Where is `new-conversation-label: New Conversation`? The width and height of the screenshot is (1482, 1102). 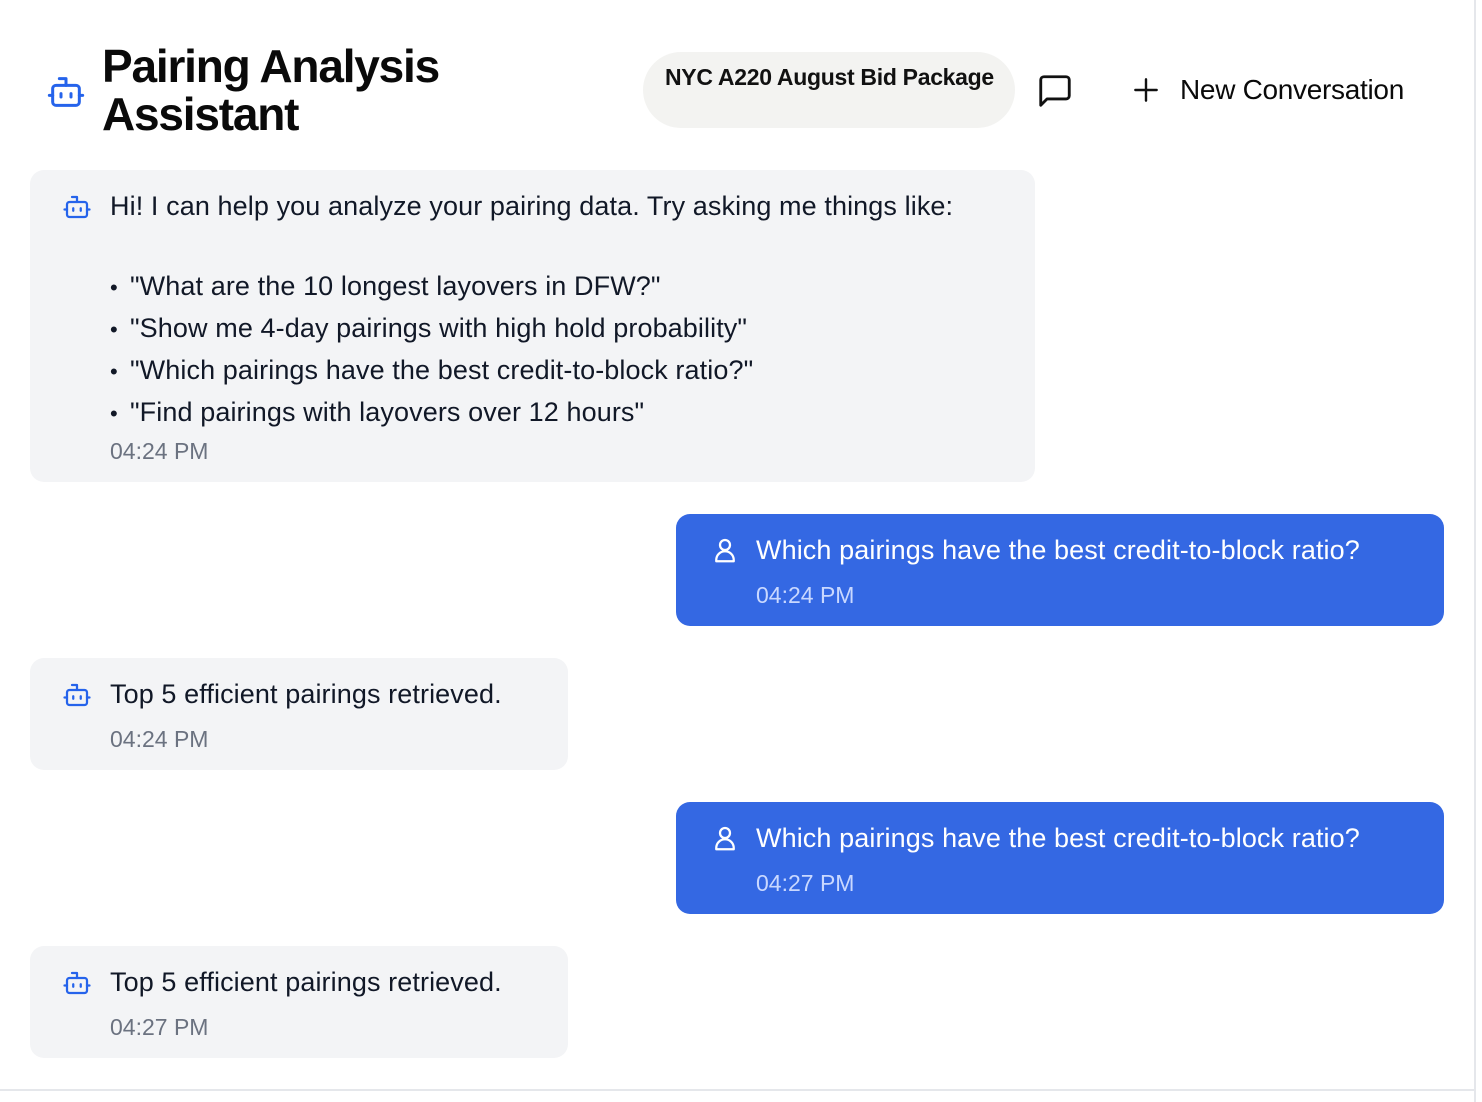 new-conversation-label: New Conversation is located at coordinates (1292, 89).